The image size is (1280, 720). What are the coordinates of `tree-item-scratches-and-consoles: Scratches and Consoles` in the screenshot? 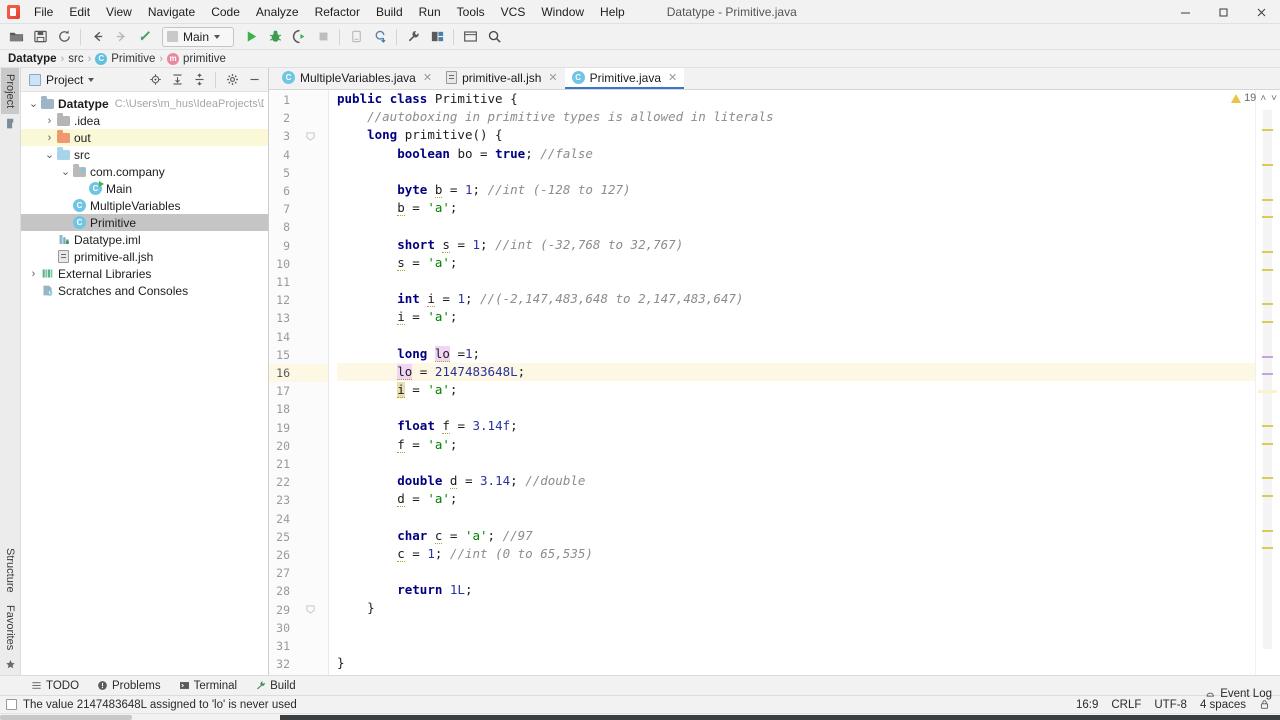 It's located at (144, 290).